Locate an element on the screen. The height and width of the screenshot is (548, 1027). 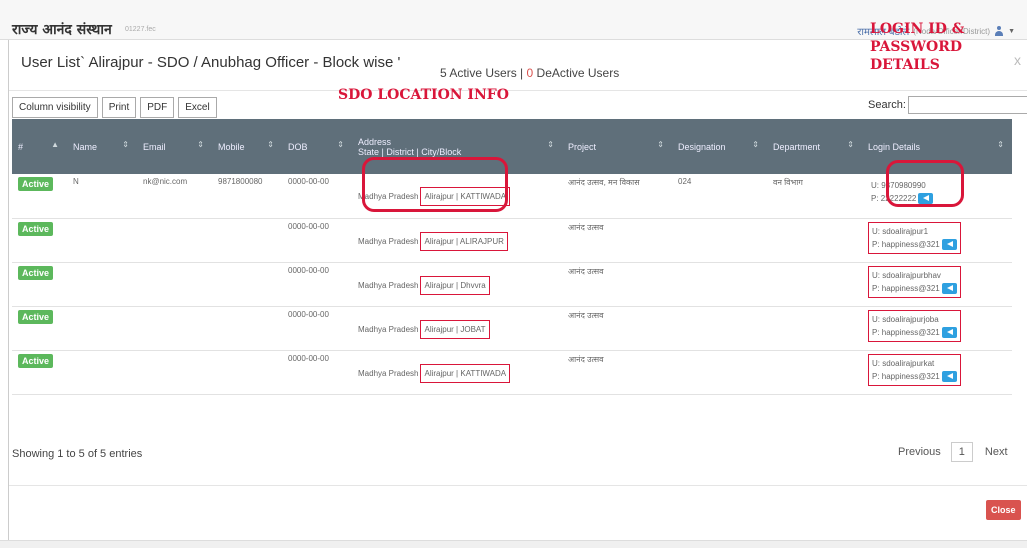
cell-login: U: sdoalirajpurjoba P: happiness@321 is located at coordinates (937, 328).